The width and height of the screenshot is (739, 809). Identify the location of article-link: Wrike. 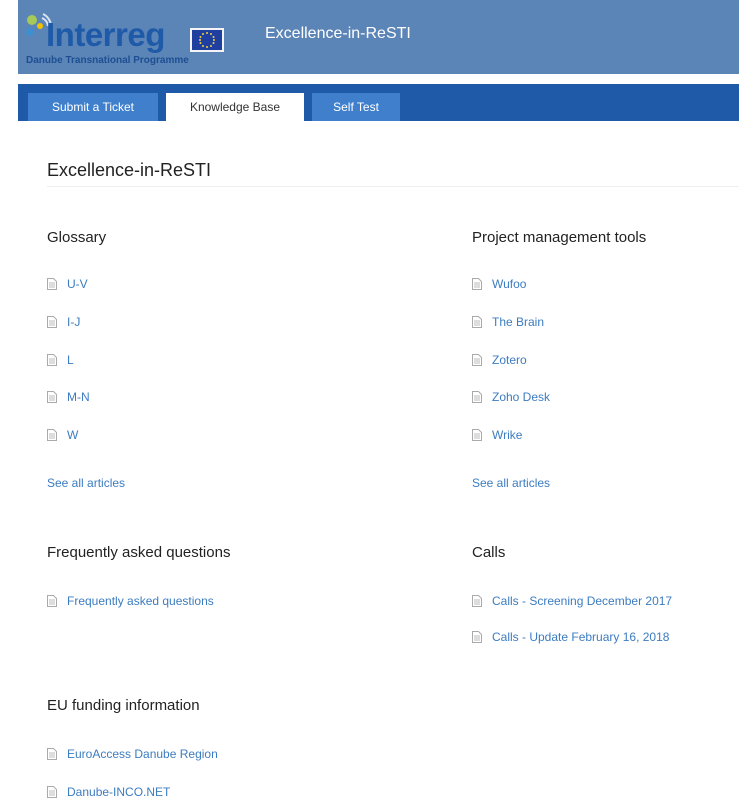
(497, 435).